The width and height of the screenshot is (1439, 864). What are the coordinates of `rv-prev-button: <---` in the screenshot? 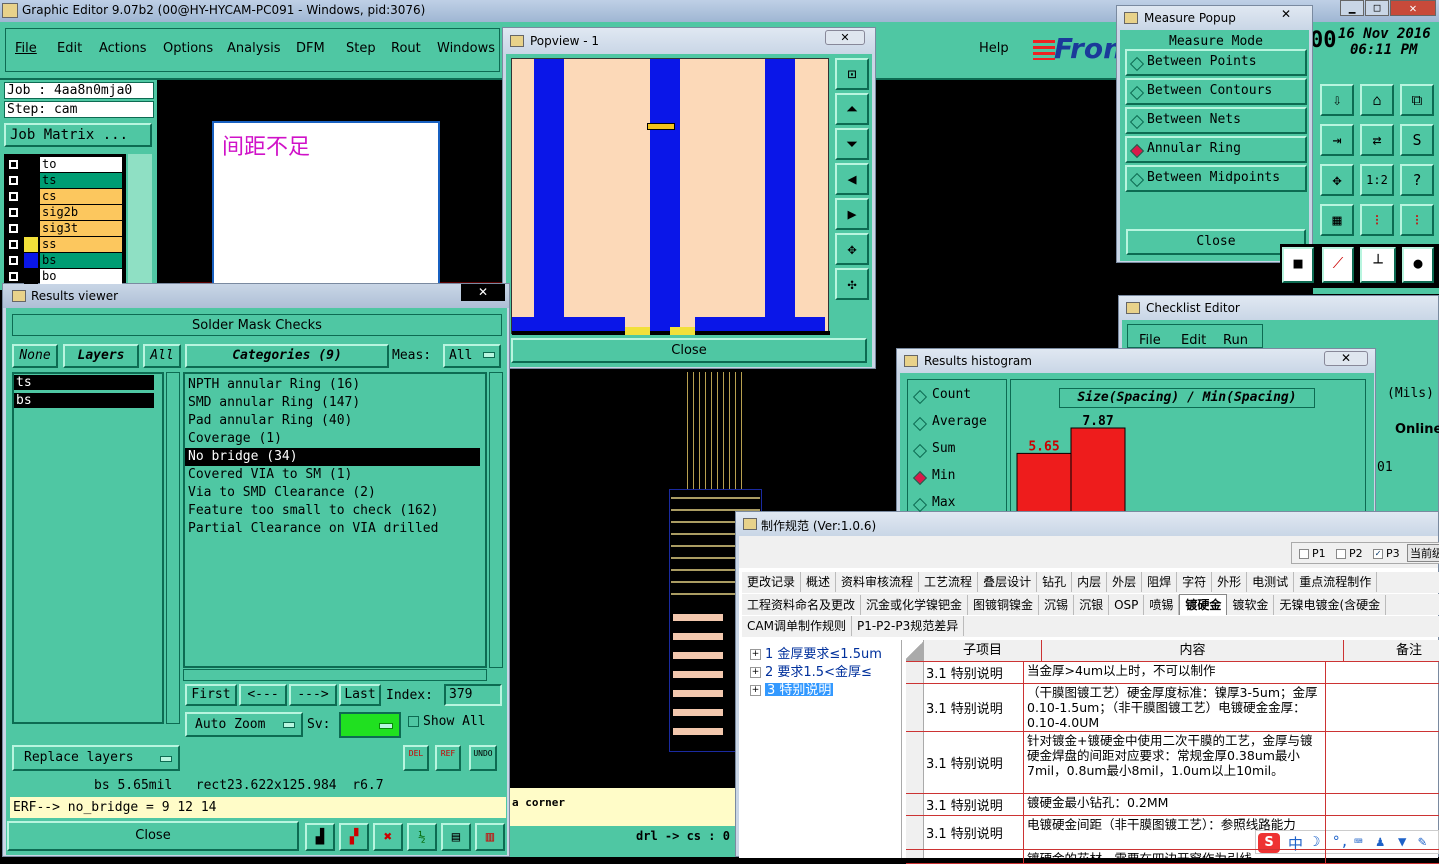 It's located at (263, 695).